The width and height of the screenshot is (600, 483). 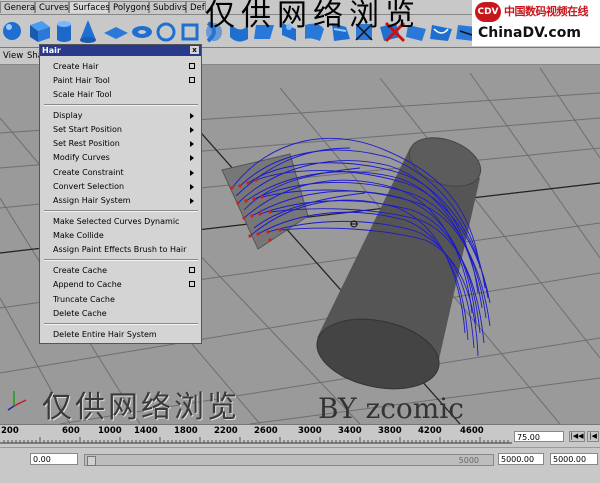 I want to click on top-watermark: 仅供网络浏览, so click(x=313, y=16).